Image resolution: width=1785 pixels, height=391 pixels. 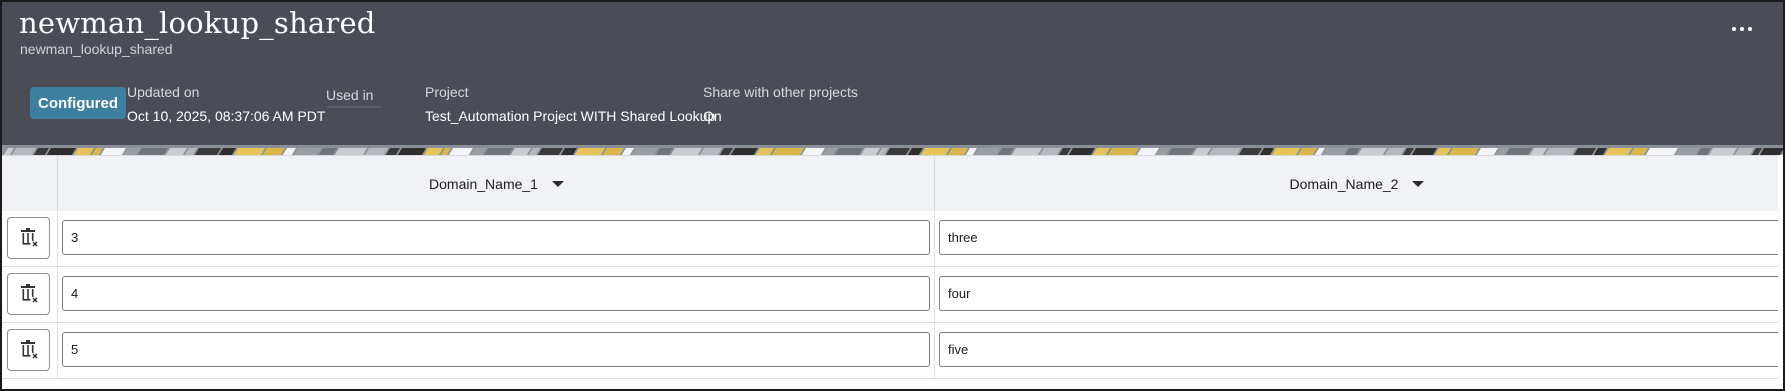 I want to click on share-value: On, so click(x=712, y=116).